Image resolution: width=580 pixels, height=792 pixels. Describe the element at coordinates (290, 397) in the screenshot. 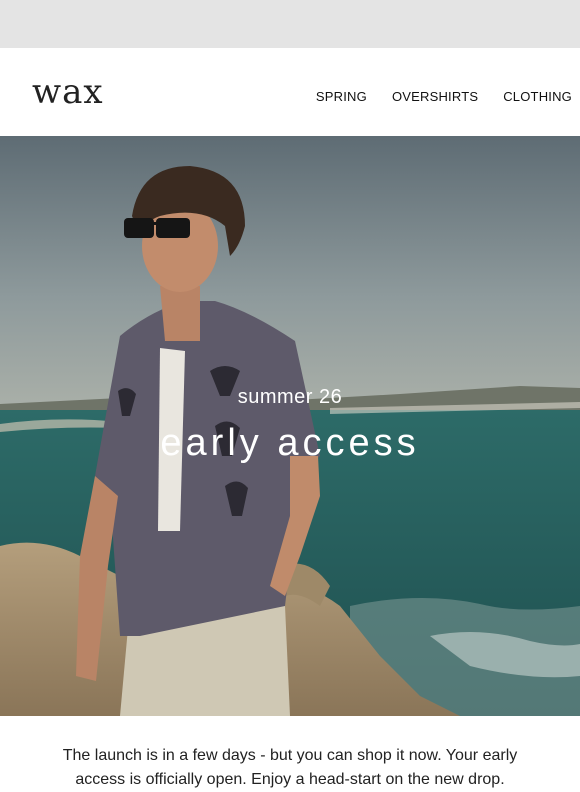

I see `hero-subtitle: summer 26` at that location.